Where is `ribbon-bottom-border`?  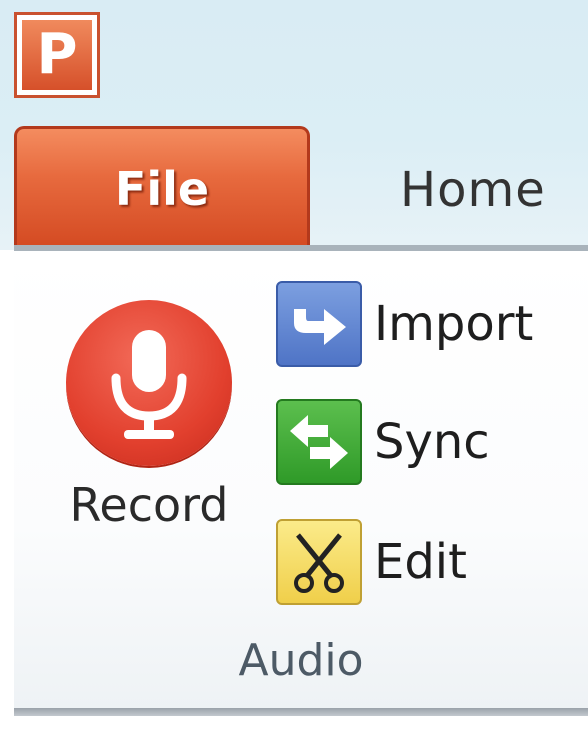 ribbon-bottom-border is located at coordinates (301, 712).